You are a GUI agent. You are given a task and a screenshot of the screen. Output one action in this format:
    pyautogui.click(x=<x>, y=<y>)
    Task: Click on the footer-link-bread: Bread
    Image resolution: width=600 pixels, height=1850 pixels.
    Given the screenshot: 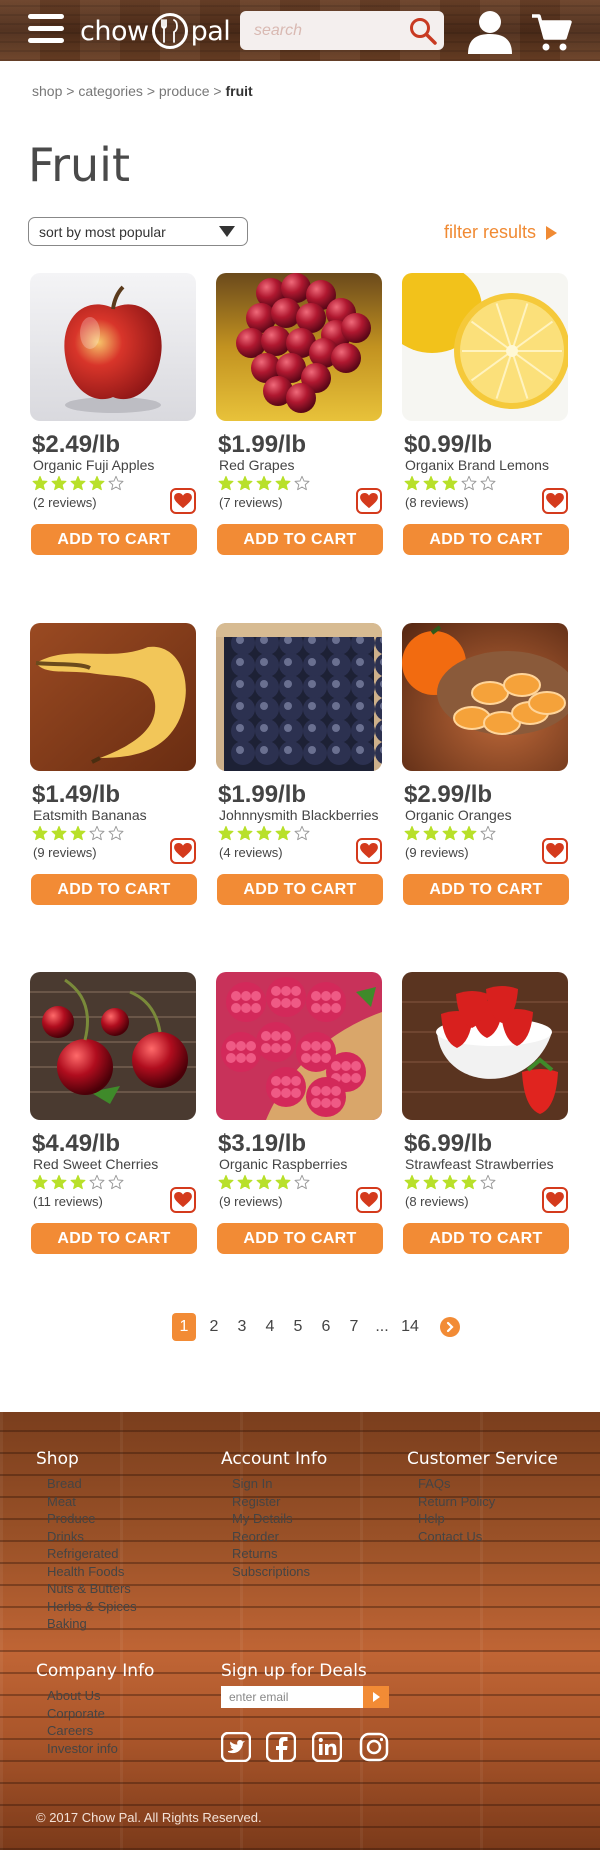 What is the action you would take?
    pyautogui.click(x=86, y=1484)
    